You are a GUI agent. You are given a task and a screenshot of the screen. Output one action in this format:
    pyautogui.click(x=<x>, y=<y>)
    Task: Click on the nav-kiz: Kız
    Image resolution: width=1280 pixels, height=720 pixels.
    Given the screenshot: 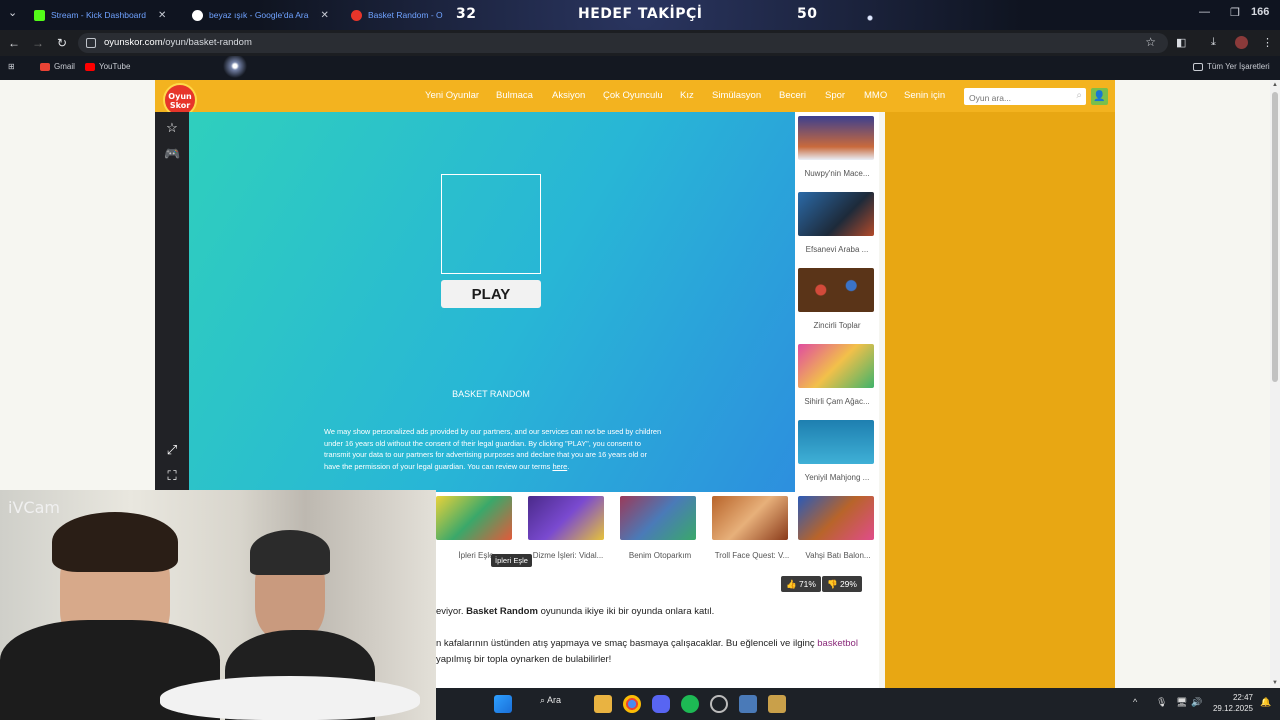 What is the action you would take?
    pyautogui.click(x=687, y=95)
    